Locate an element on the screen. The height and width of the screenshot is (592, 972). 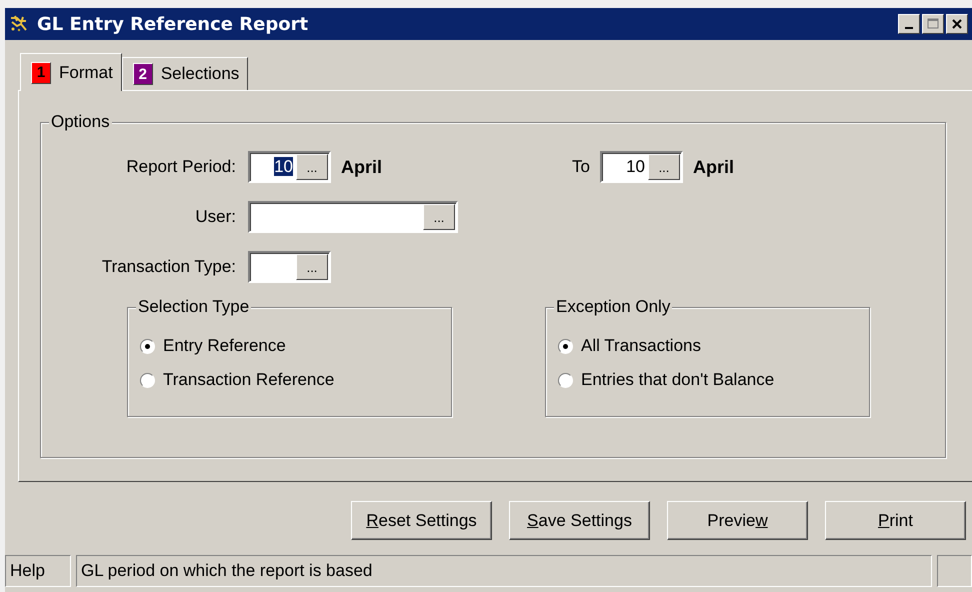
status-message: GL period on which the report is based is located at coordinates (504, 571).